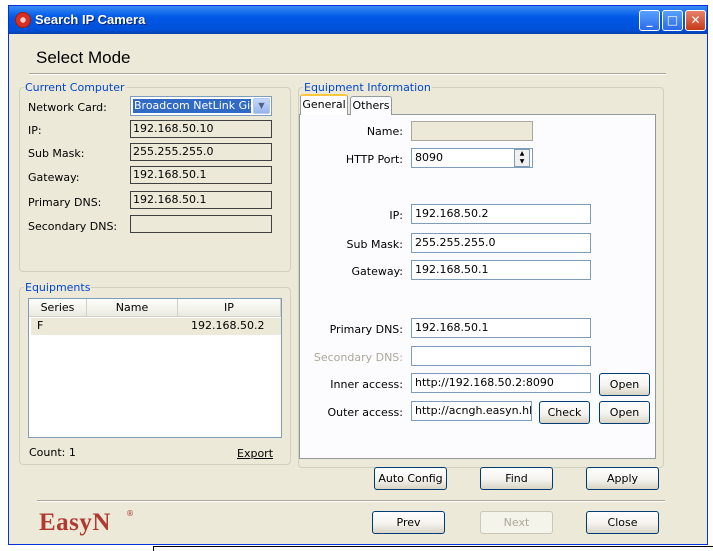 This screenshot has height=551, width=713. Describe the element at coordinates (522, 154) in the screenshot. I see `spin-up-icon: ▲` at that location.